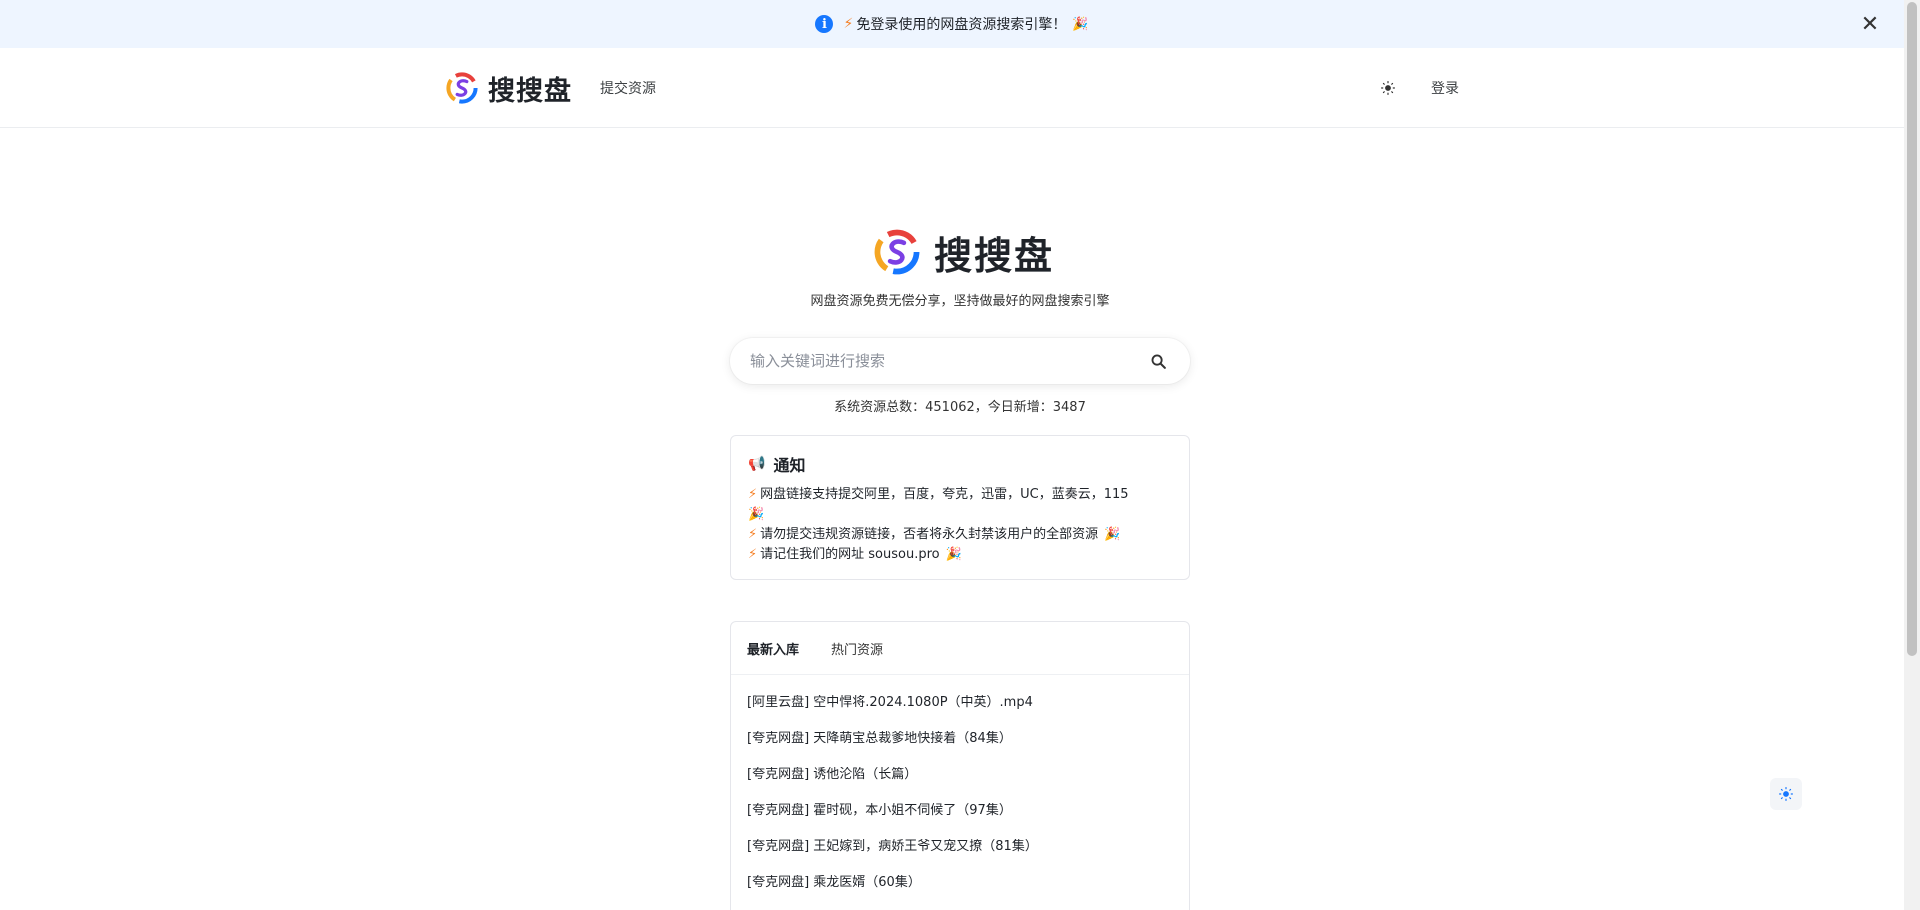 The width and height of the screenshot is (1920, 910). Describe the element at coordinates (960, 407) in the screenshot. I see `resource-stats: 系统资源总数：451062，今日新增：3487` at that location.